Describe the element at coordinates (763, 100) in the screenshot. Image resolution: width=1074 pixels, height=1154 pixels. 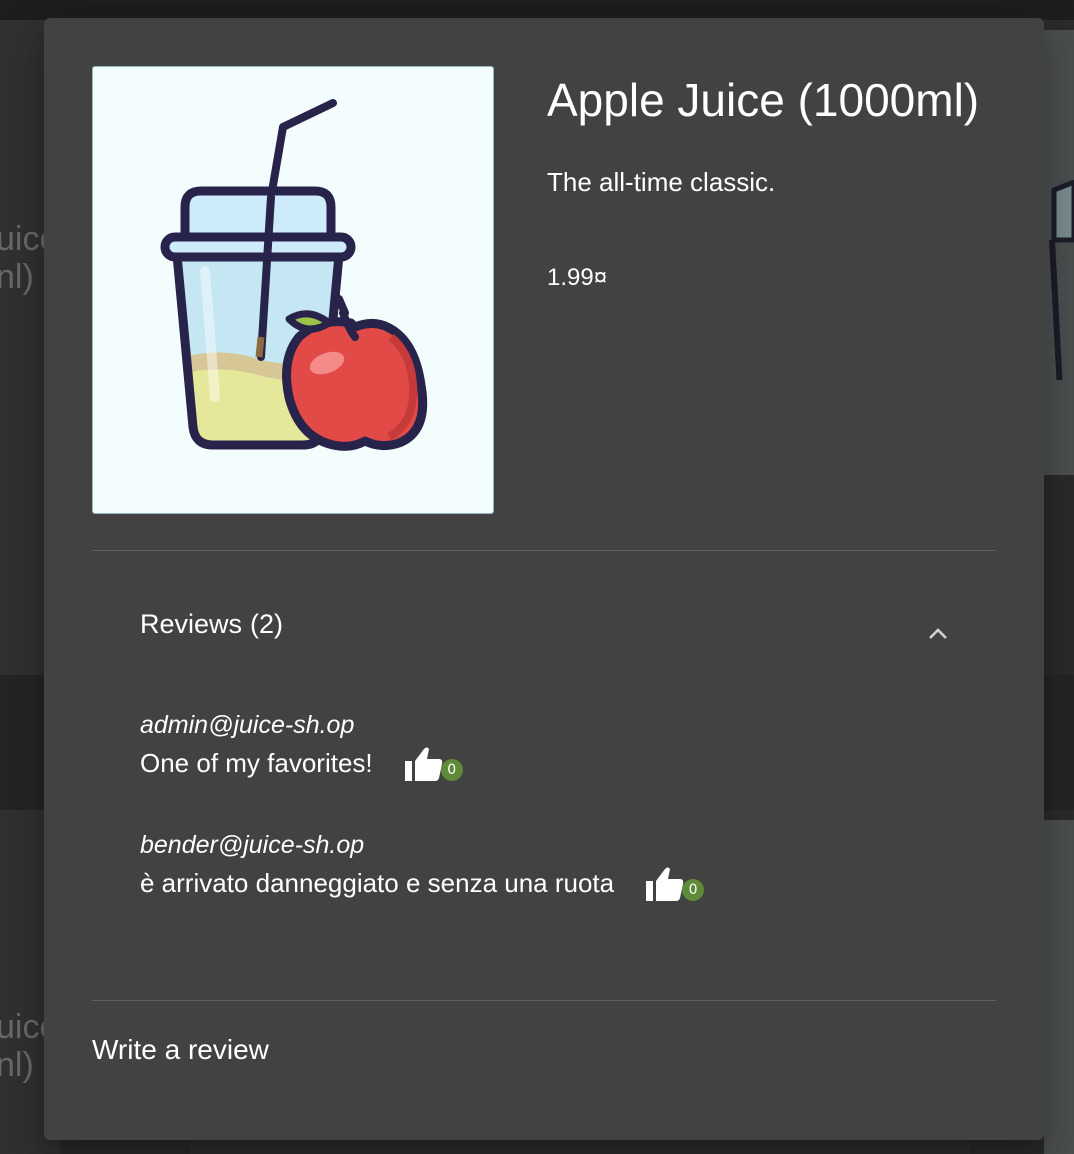
I see `product-title: Apple Juice (1000ml)` at that location.